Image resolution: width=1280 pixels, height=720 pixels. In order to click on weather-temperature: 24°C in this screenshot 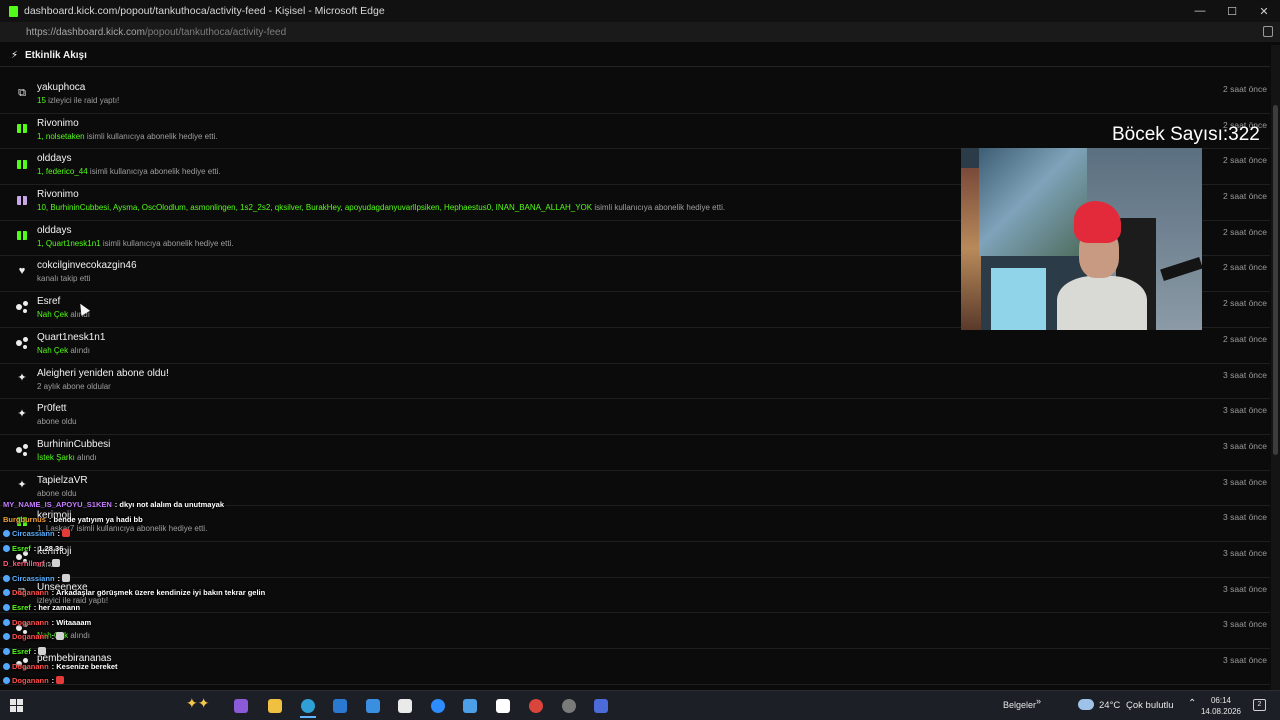, I will do `click(1109, 705)`.